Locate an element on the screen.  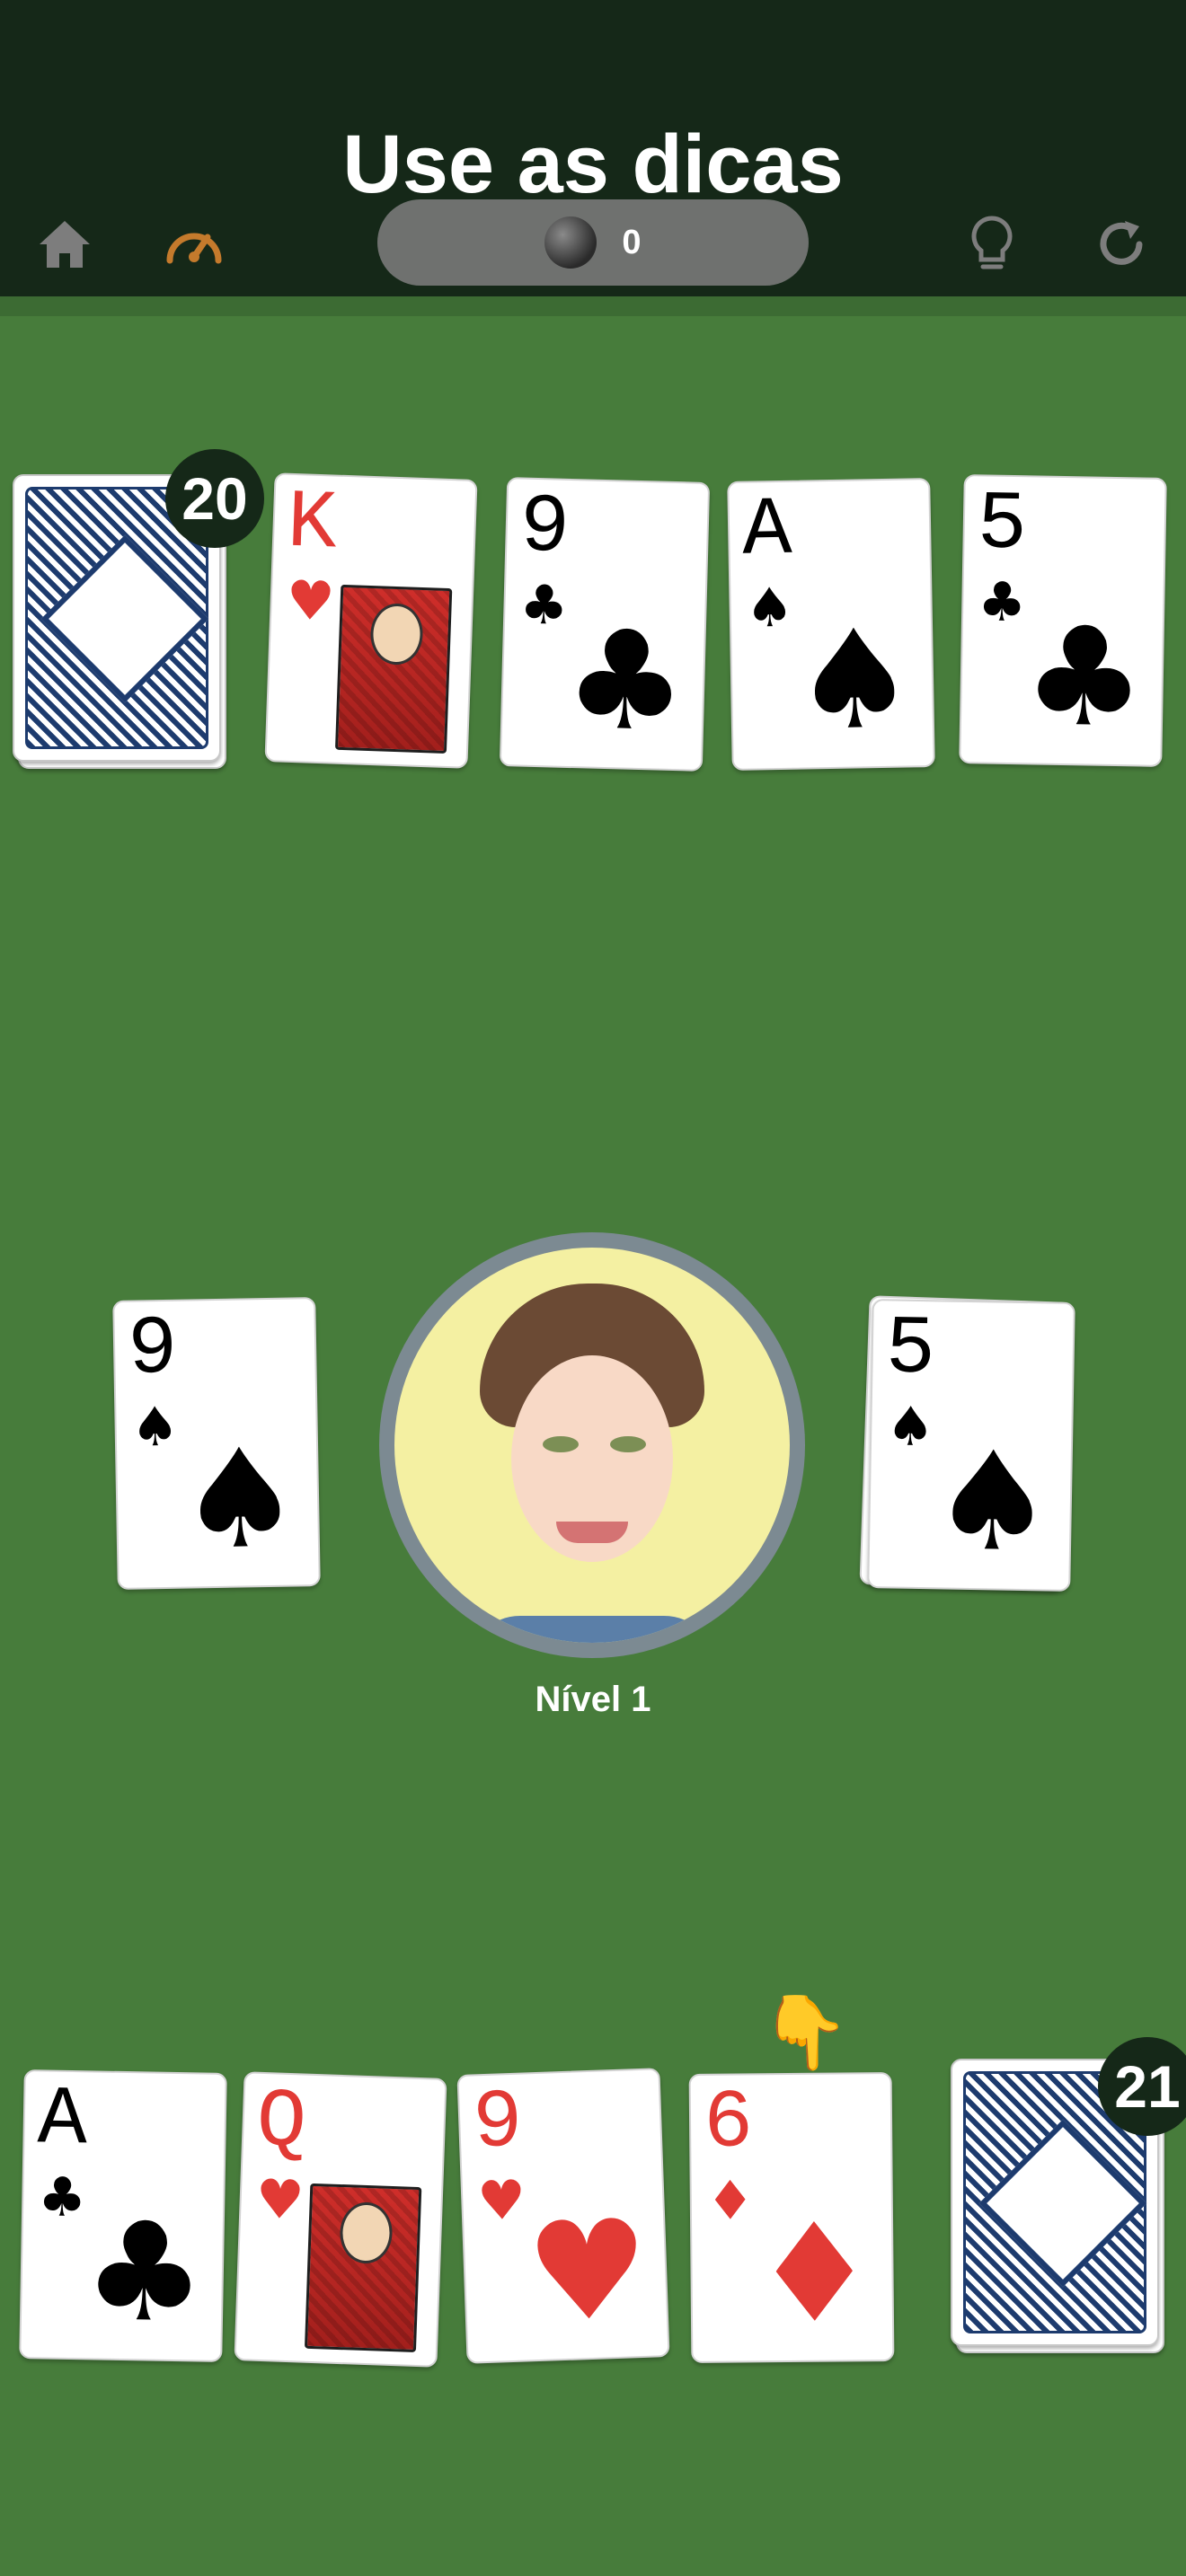
opponent-card-king-hearts: K ♥ is located at coordinates (371, 620).